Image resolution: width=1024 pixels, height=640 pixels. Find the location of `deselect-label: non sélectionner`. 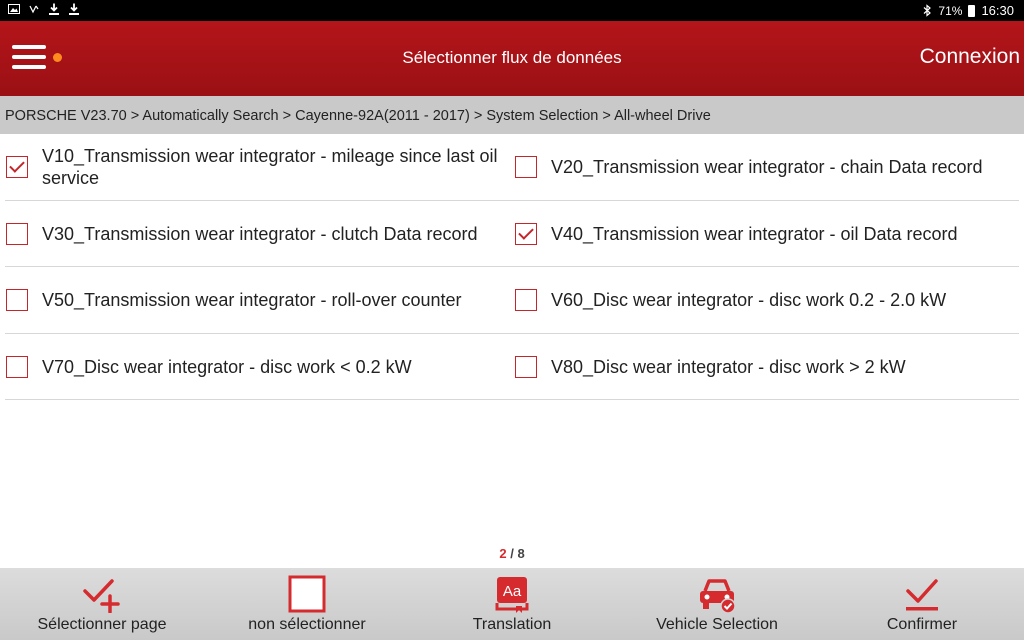

deselect-label: non sélectionner is located at coordinates (307, 624).